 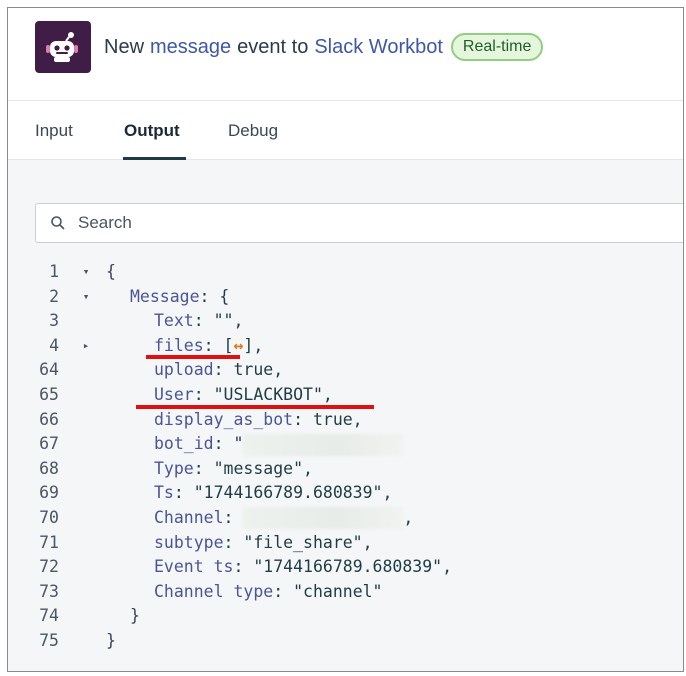 I want to click on line-number: 66, so click(x=49, y=419).